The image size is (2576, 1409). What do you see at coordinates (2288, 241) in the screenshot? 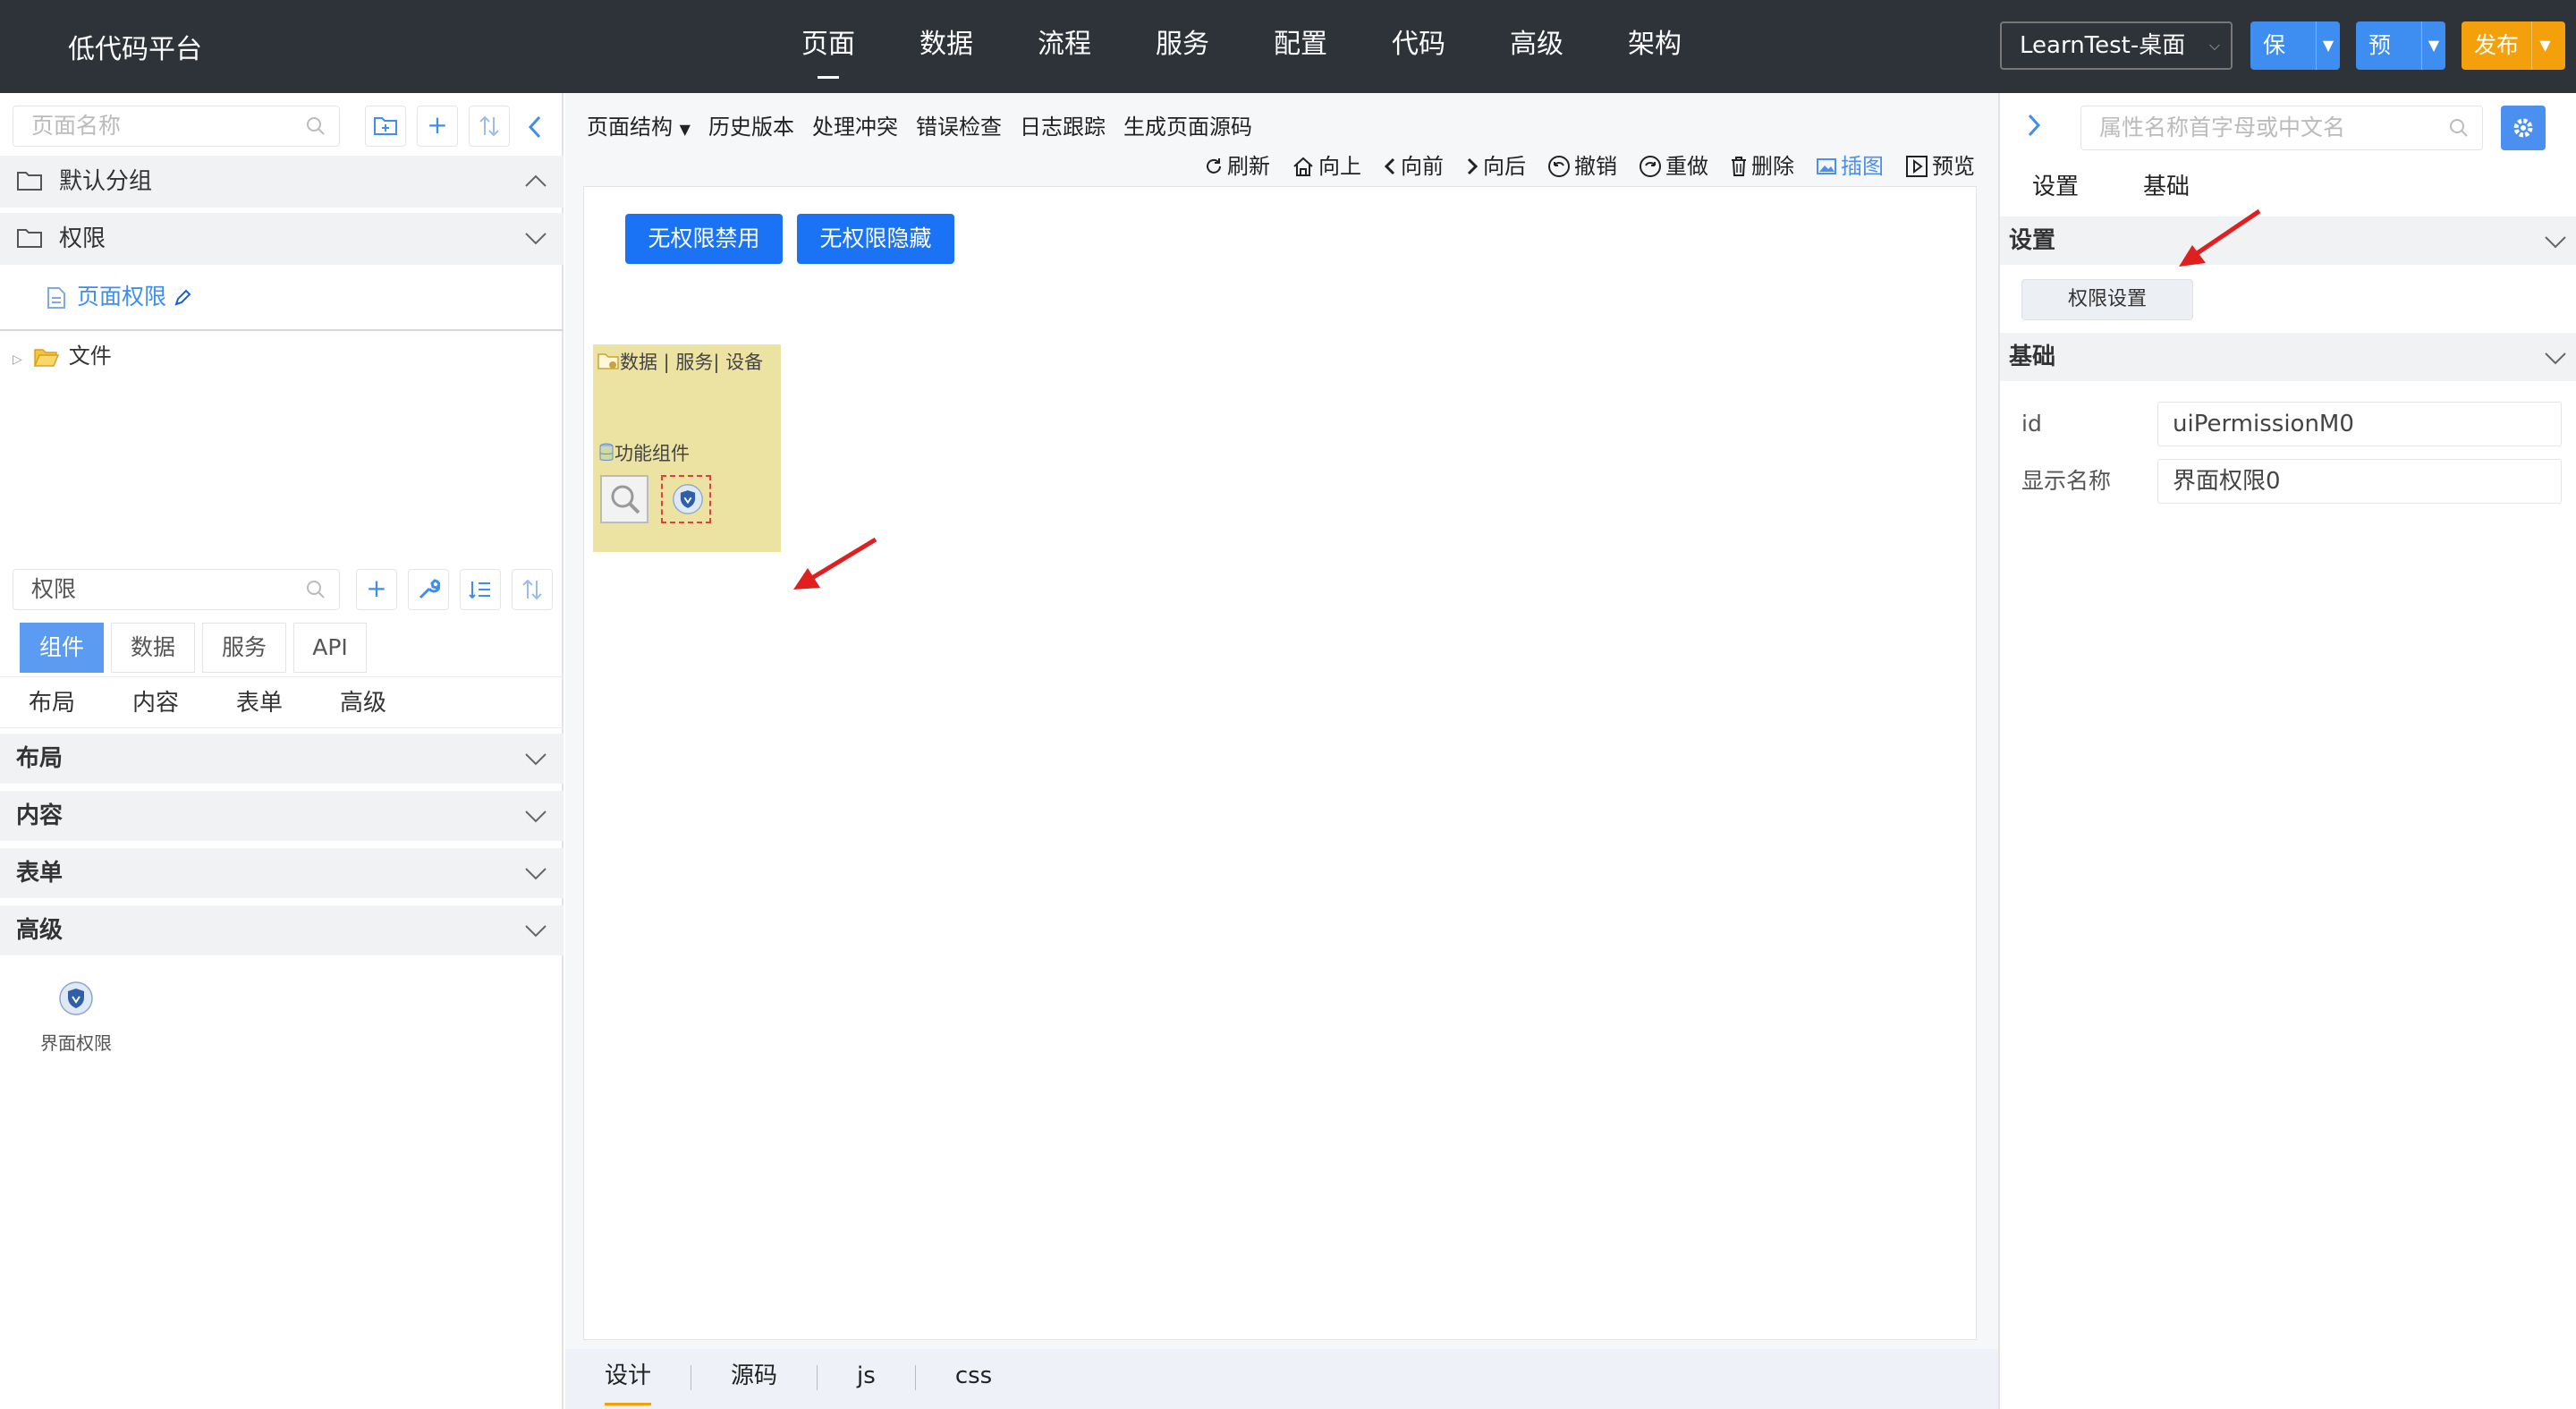
I see `section-settings: 设置` at bounding box center [2288, 241].